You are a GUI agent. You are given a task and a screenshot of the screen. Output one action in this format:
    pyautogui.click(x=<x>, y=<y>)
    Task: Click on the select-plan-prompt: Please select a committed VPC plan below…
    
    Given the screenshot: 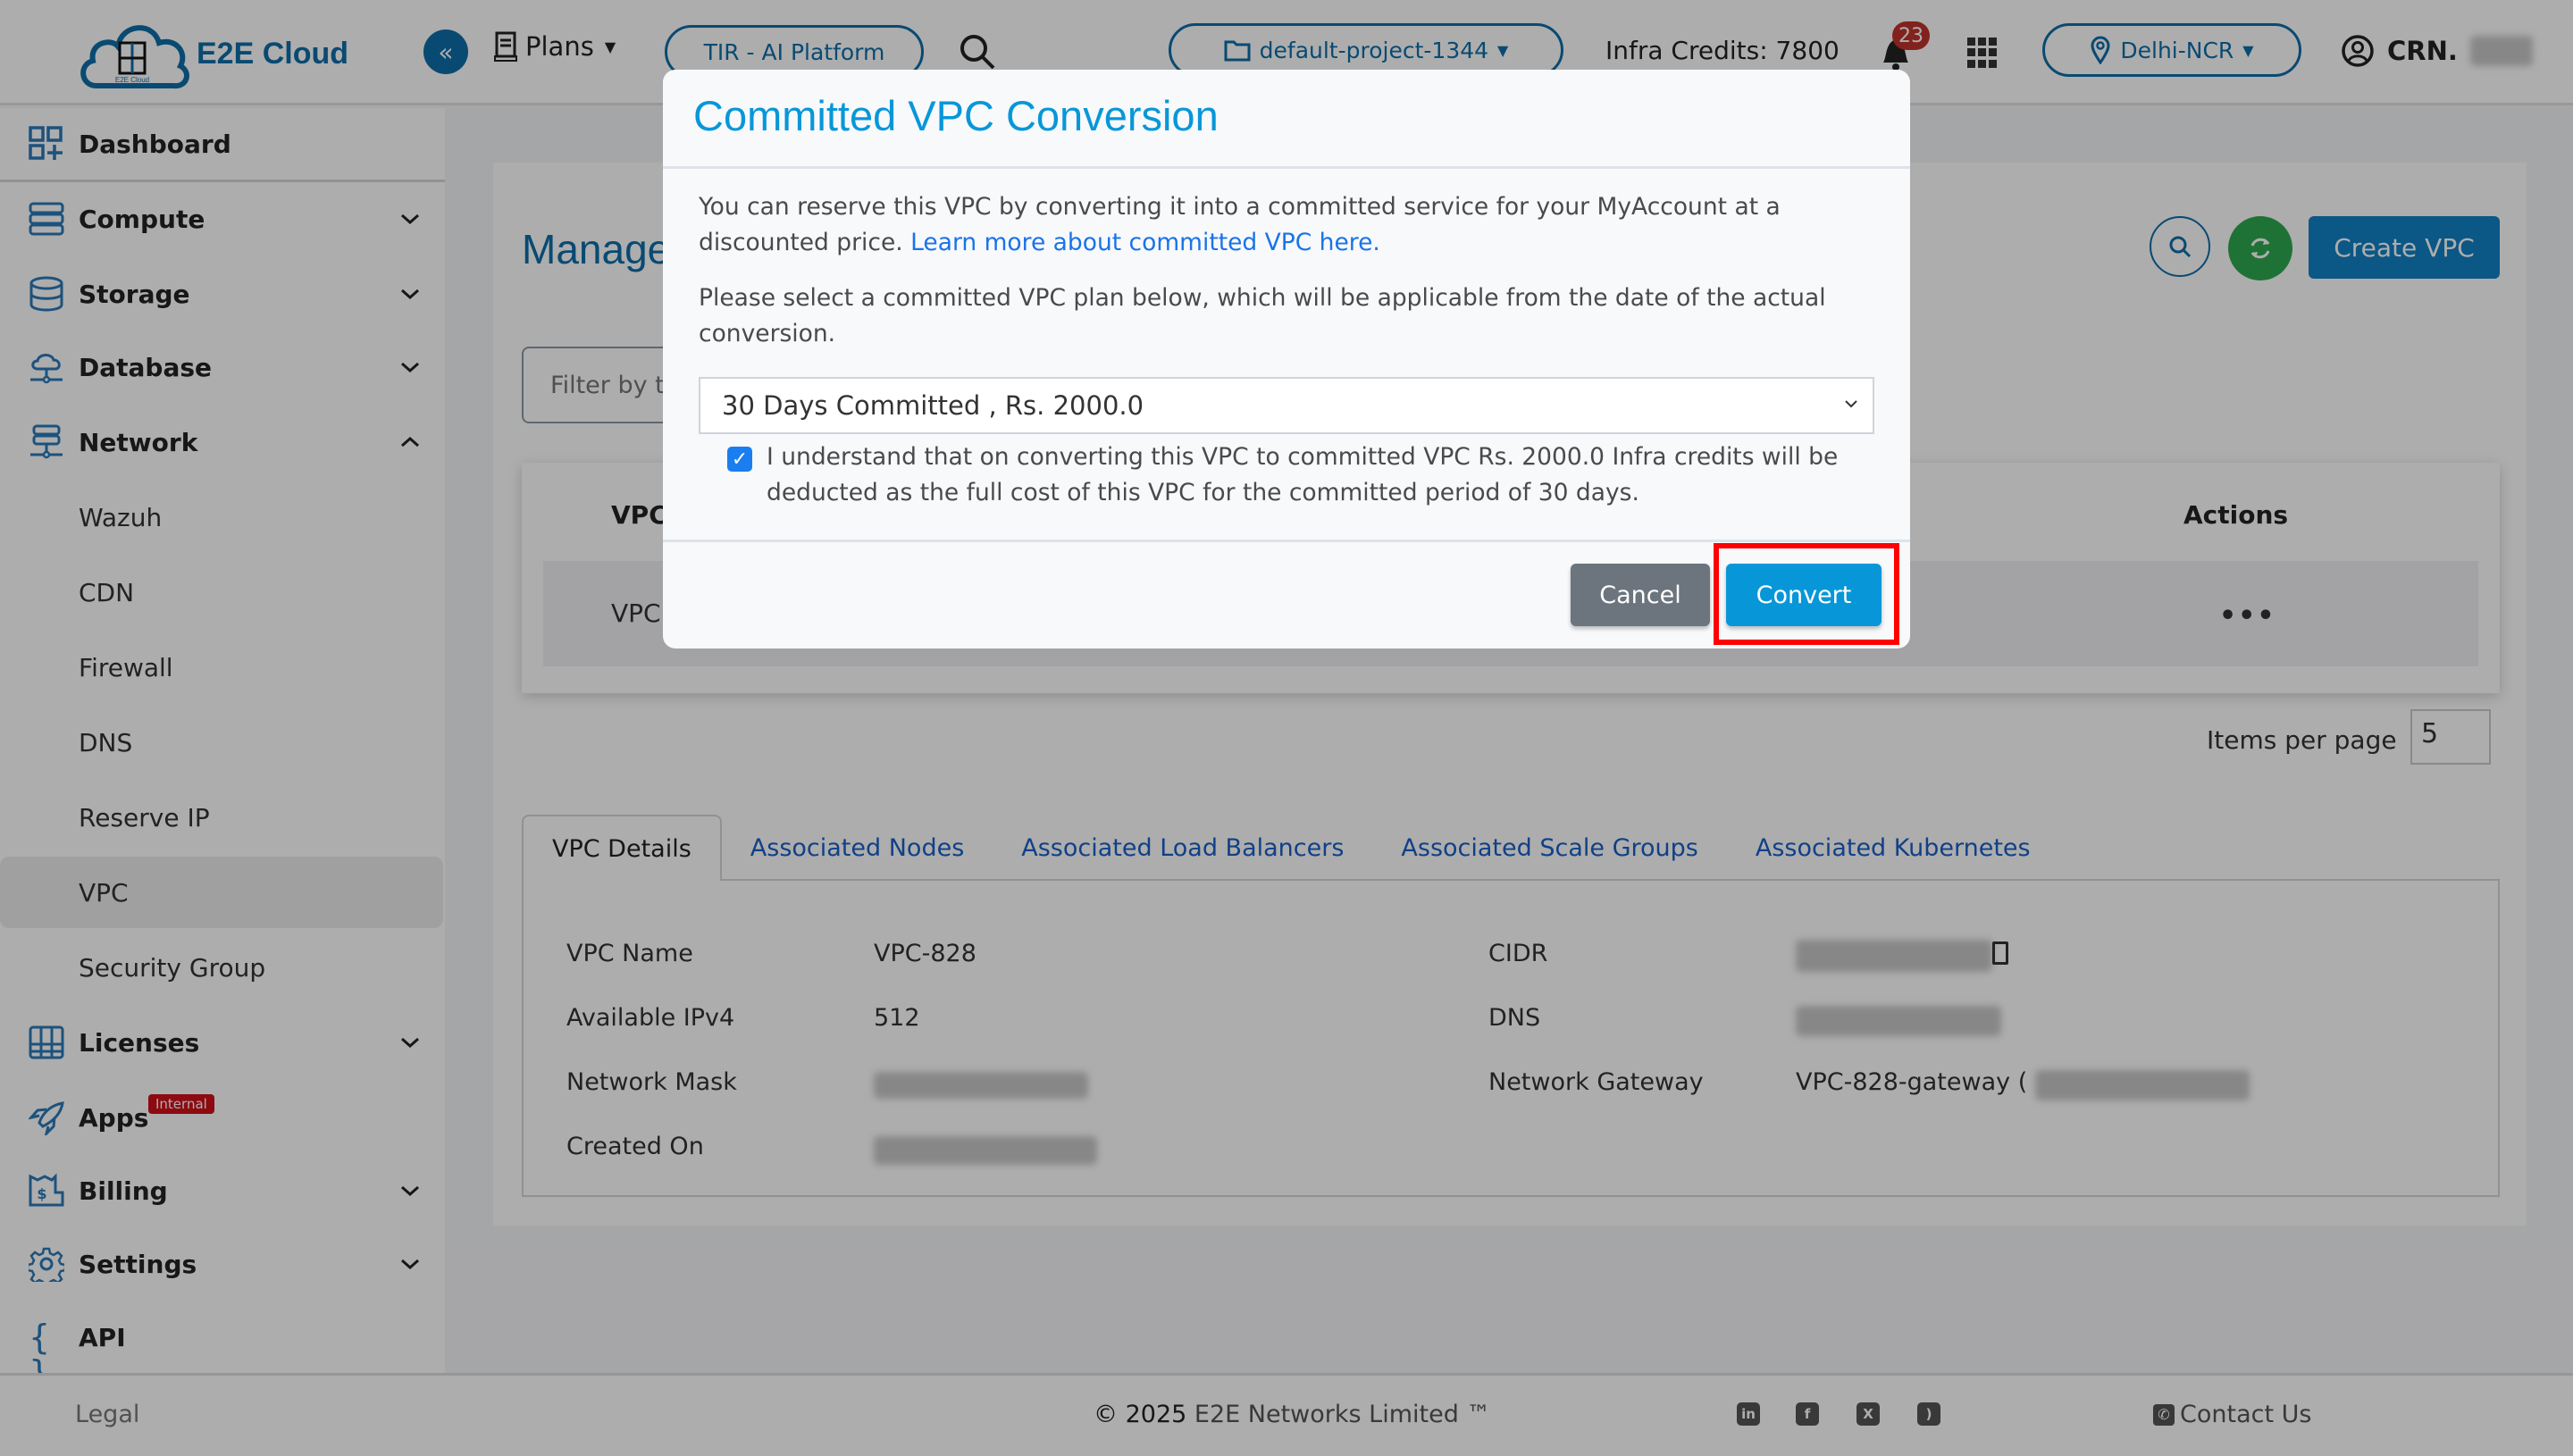 What is the action you would take?
    pyautogui.click(x=1262, y=315)
    